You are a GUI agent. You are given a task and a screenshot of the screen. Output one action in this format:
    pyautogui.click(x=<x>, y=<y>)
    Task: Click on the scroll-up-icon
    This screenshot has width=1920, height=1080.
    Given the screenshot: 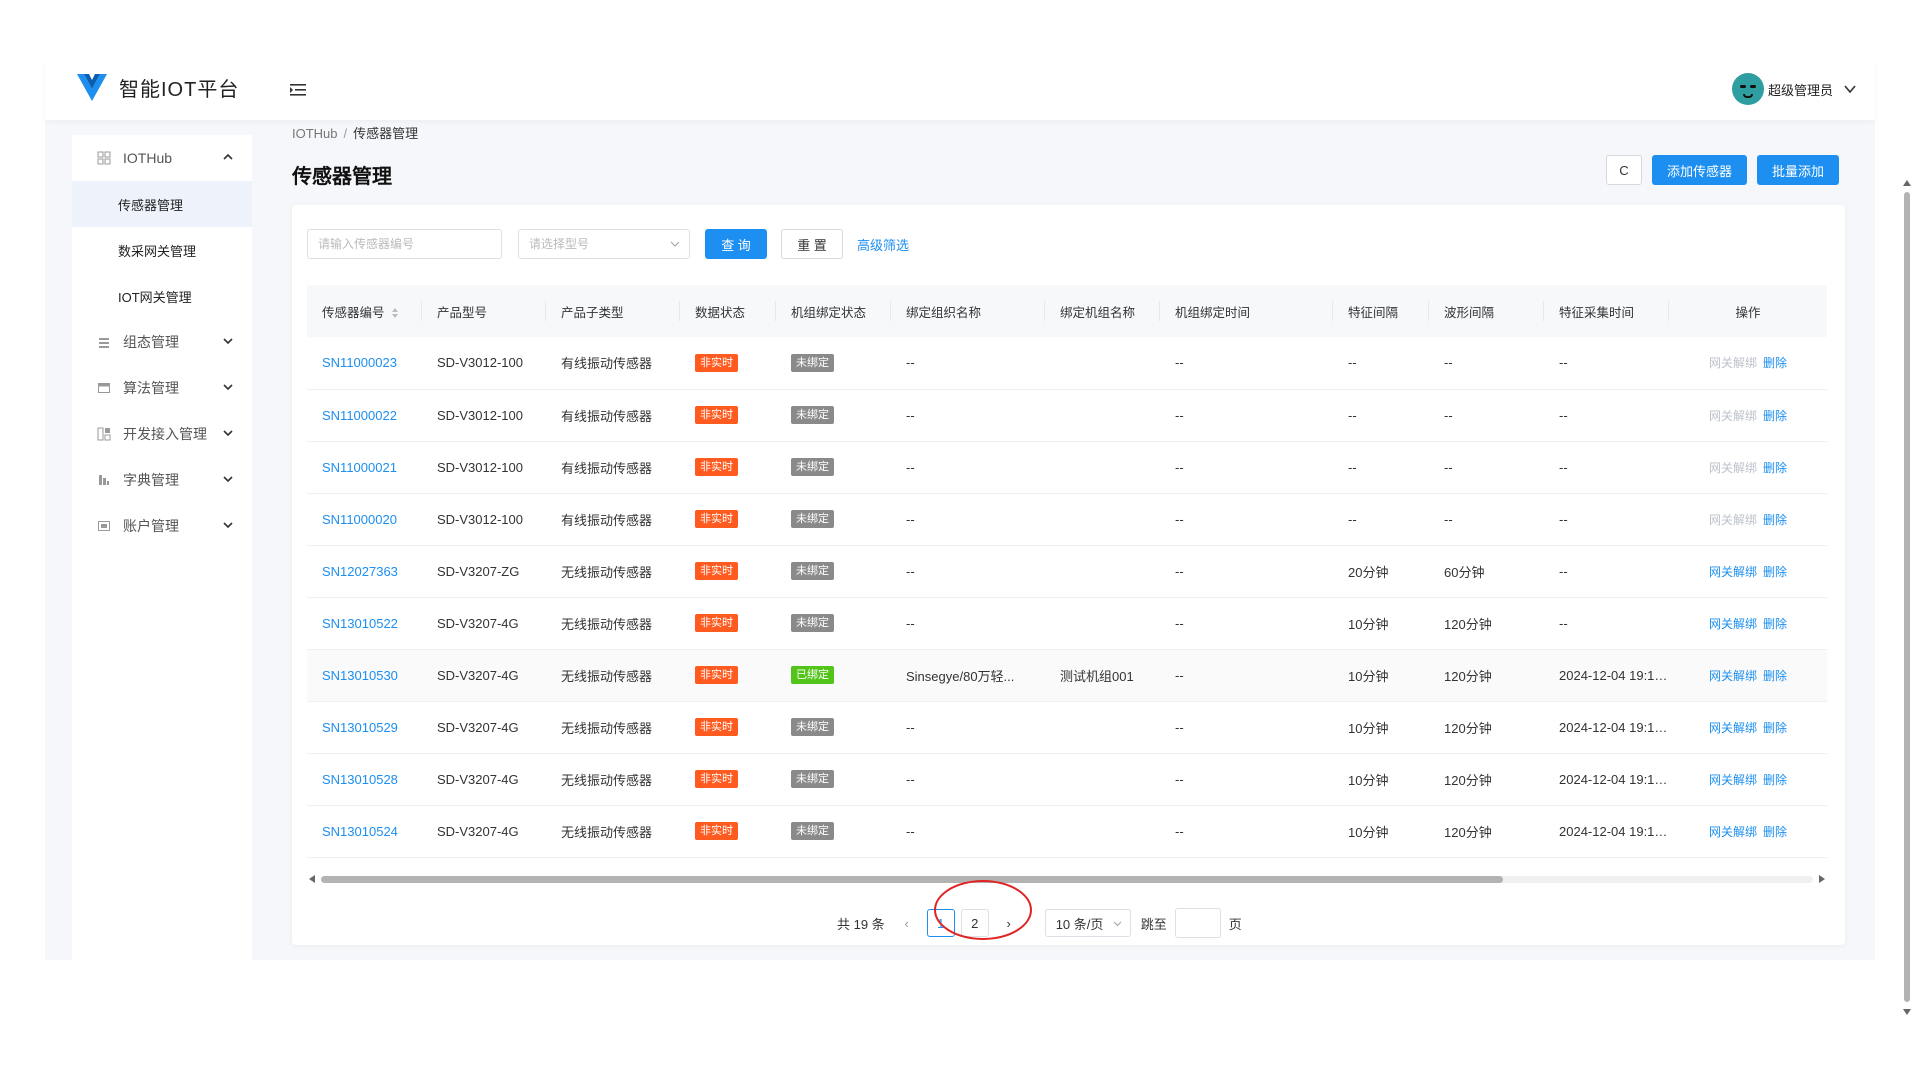 What is the action you would take?
    pyautogui.click(x=1907, y=183)
    